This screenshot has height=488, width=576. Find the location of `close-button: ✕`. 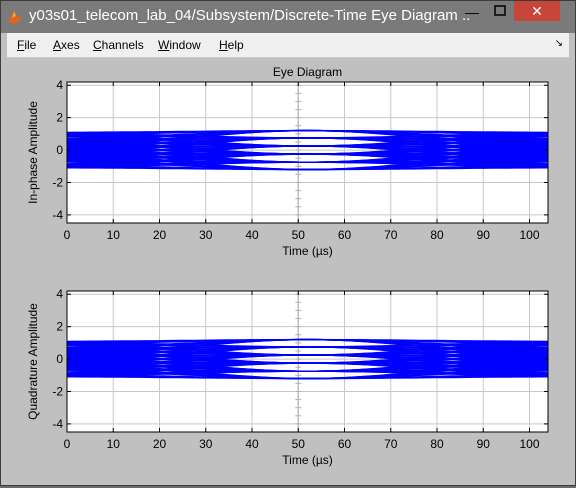

close-button: ✕ is located at coordinates (537, 11).